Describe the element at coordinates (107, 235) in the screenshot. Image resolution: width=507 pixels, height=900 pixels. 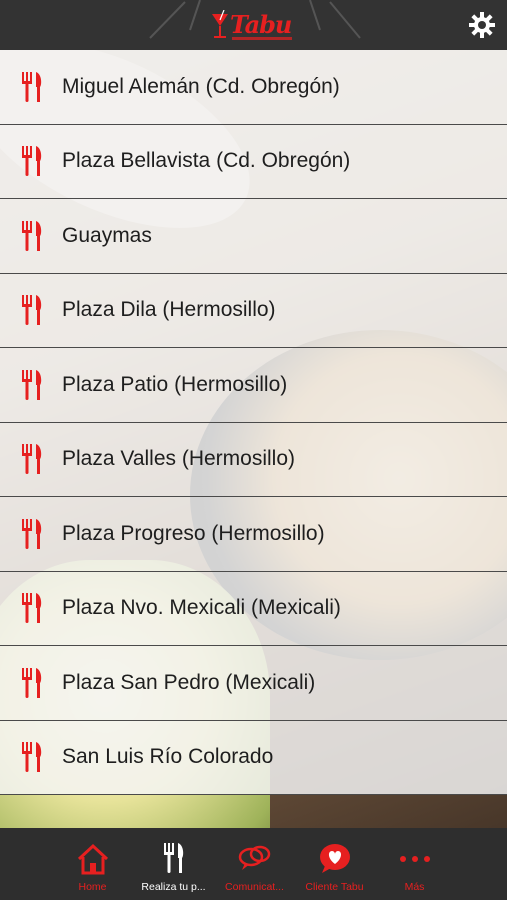
I see `branch-label: Guaymas` at that location.